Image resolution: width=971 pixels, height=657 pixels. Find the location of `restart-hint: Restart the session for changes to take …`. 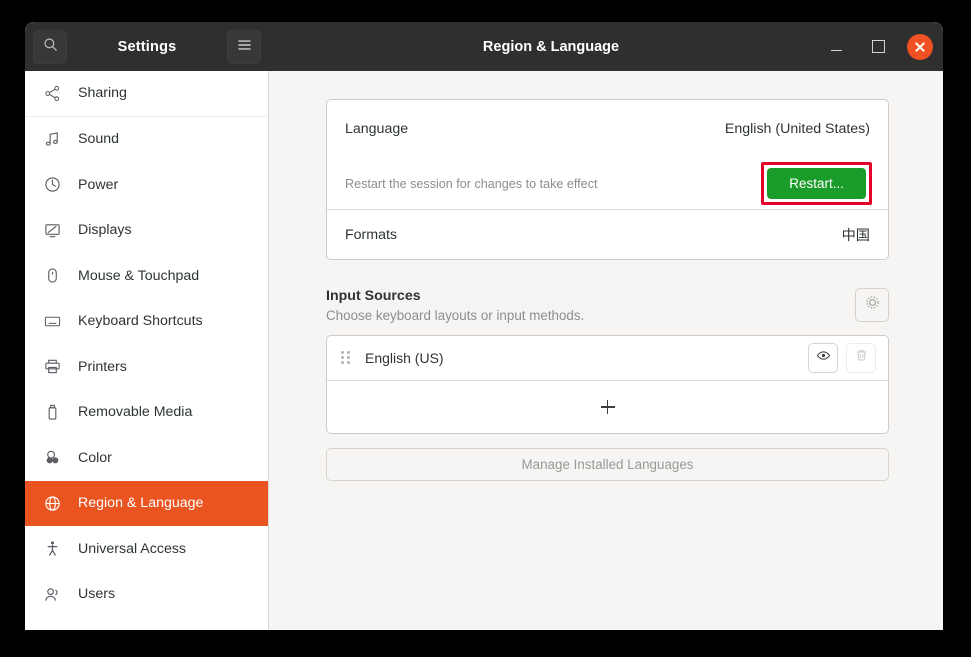

restart-hint: Restart the session for changes to take … is located at coordinates (471, 183).